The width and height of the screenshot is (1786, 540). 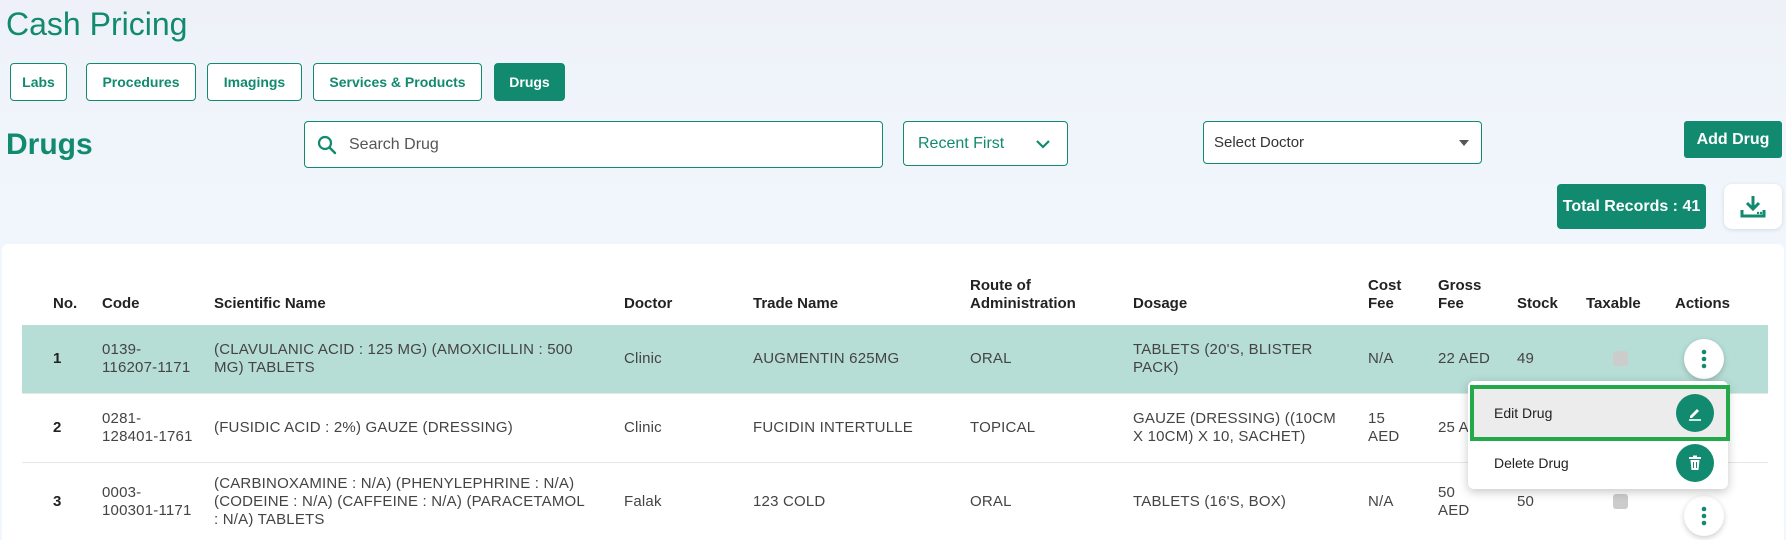 What do you see at coordinates (147, 510) in the screenshot?
I see `cell-code-line2: 100301-1171` at bounding box center [147, 510].